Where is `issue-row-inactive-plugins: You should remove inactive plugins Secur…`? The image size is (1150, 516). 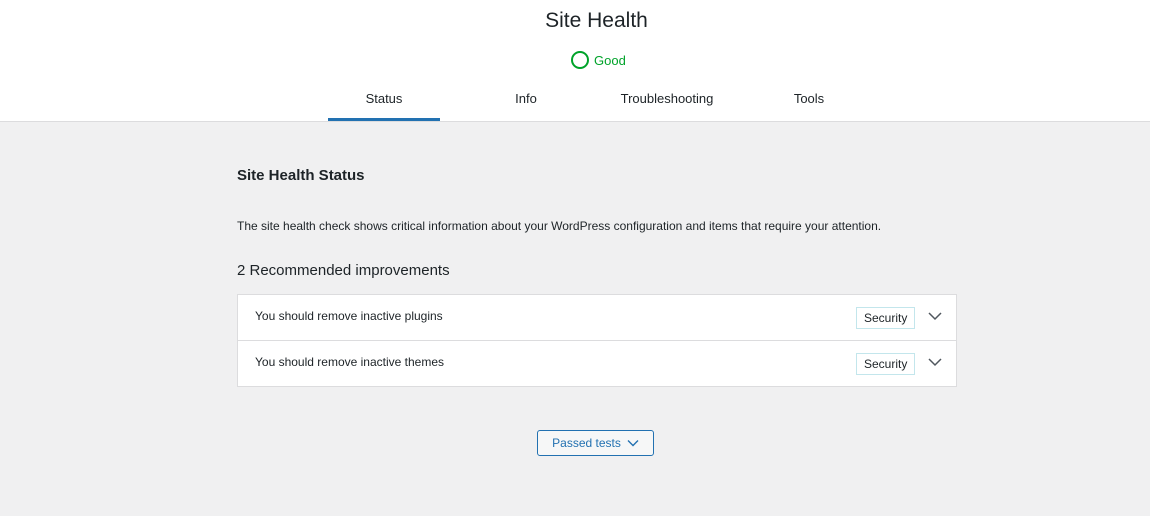
issue-row-inactive-plugins: You should remove inactive plugins Secur… is located at coordinates (597, 318).